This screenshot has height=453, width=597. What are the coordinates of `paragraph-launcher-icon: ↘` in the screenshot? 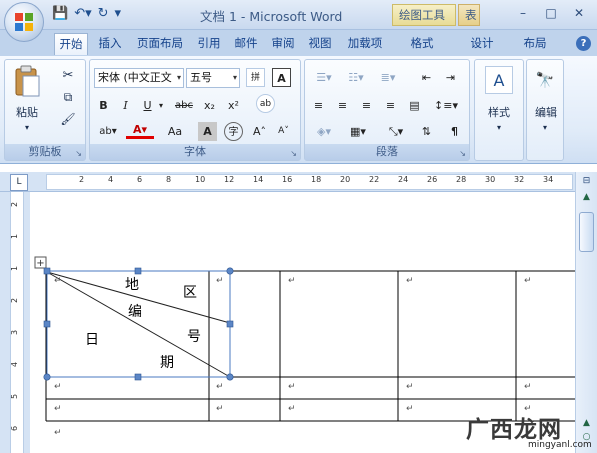 It's located at (462, 153).